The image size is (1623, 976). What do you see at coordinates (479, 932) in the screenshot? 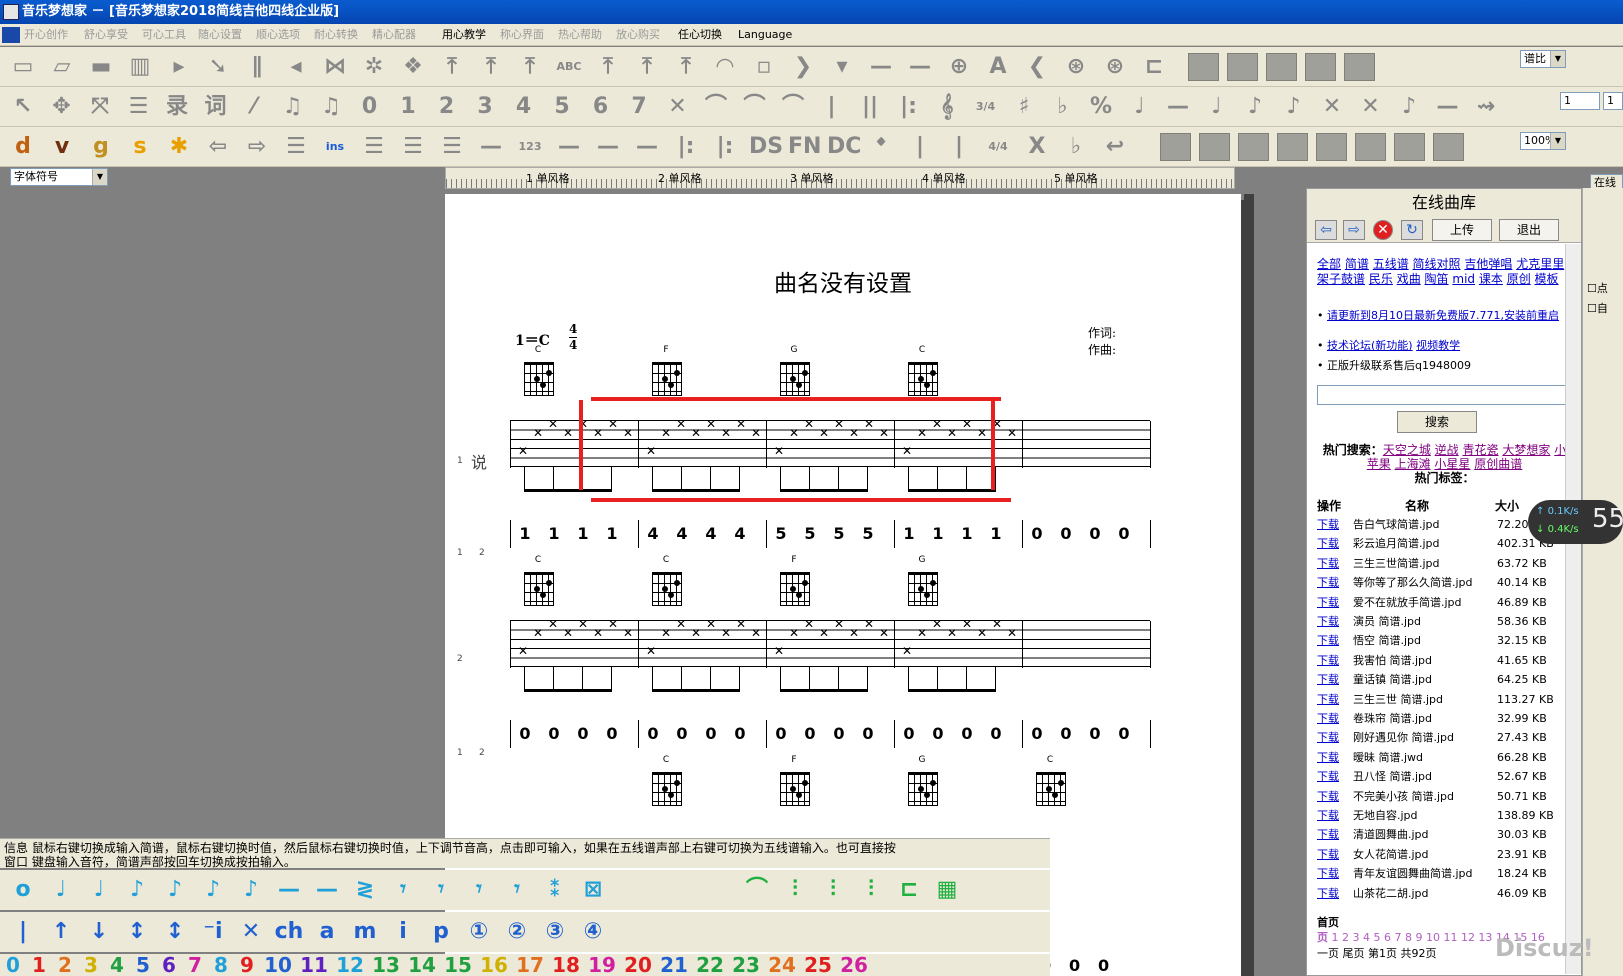
I see `technique-button-12: ①` at bounding box center [479, 932].